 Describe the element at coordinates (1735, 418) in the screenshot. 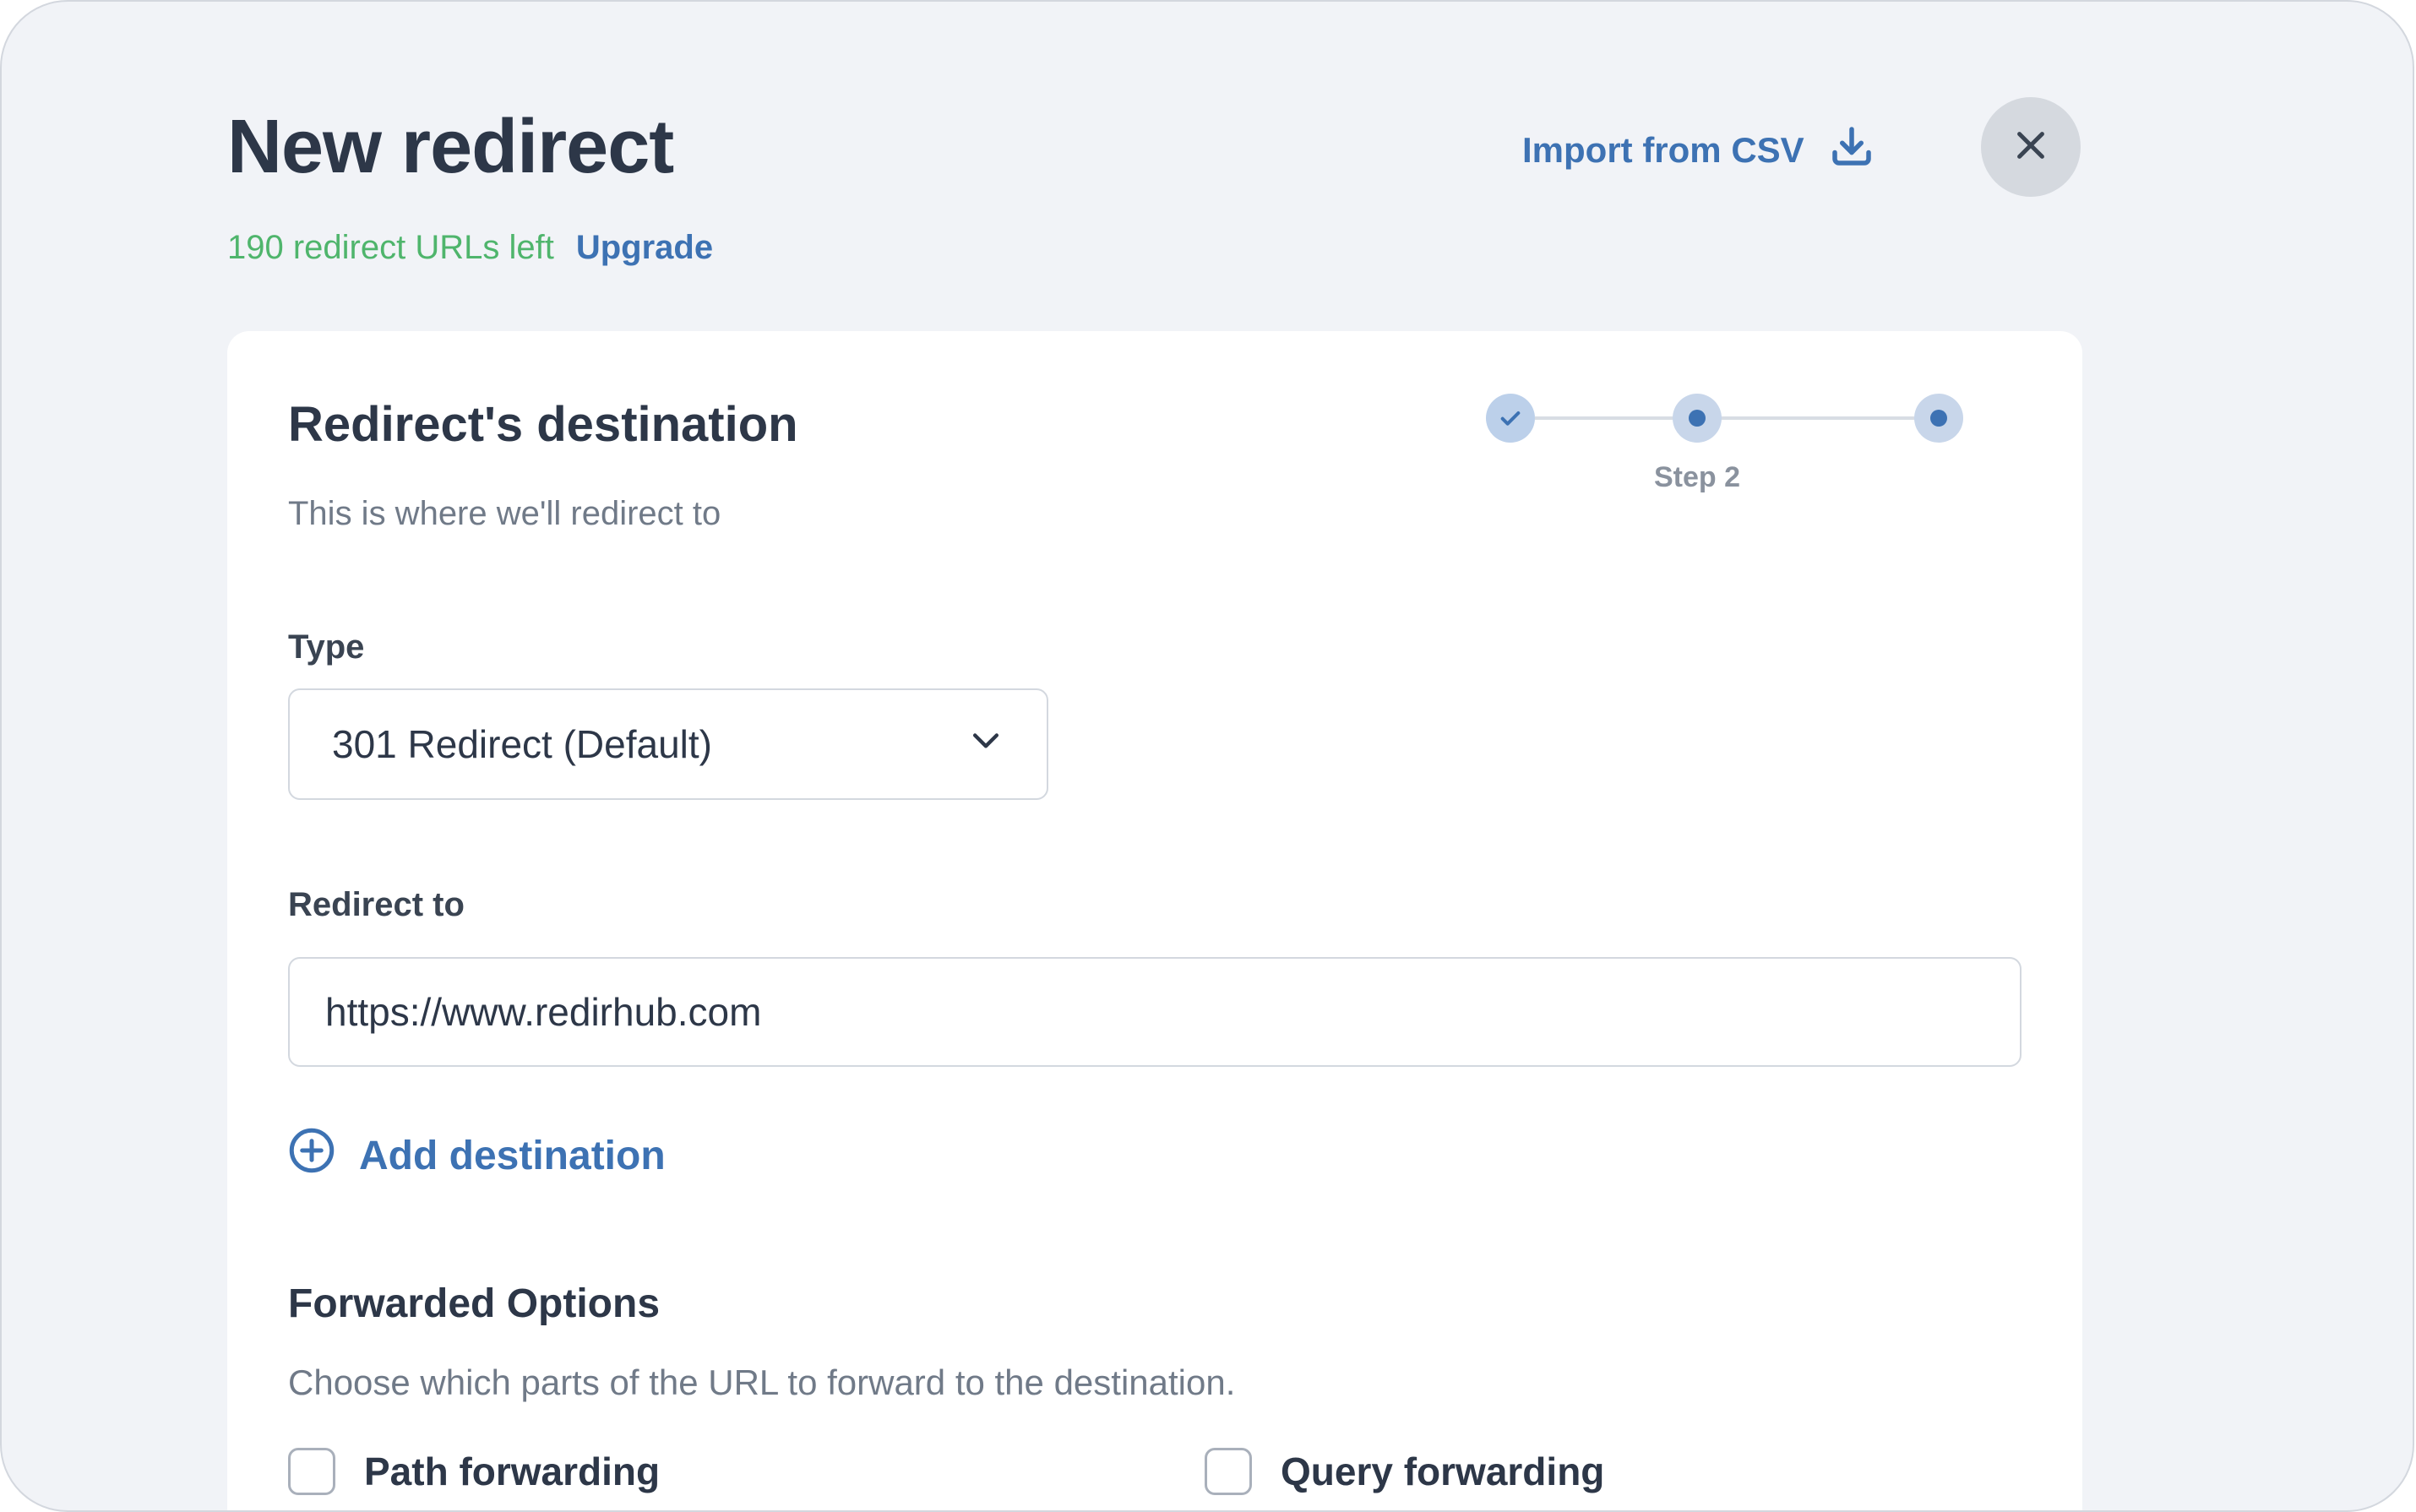

I see `stepper-track` at that location.